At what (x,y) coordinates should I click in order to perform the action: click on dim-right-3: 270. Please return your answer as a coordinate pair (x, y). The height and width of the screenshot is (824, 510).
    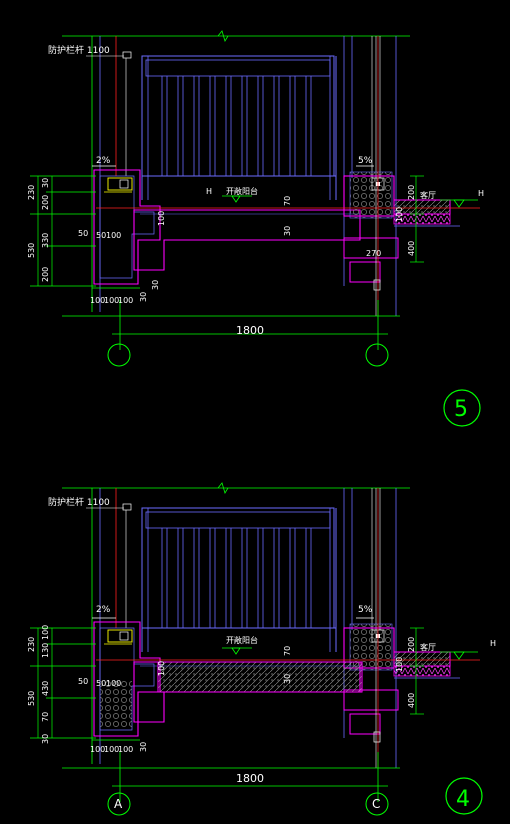
    Looking at the image, I should click on (373, 253).